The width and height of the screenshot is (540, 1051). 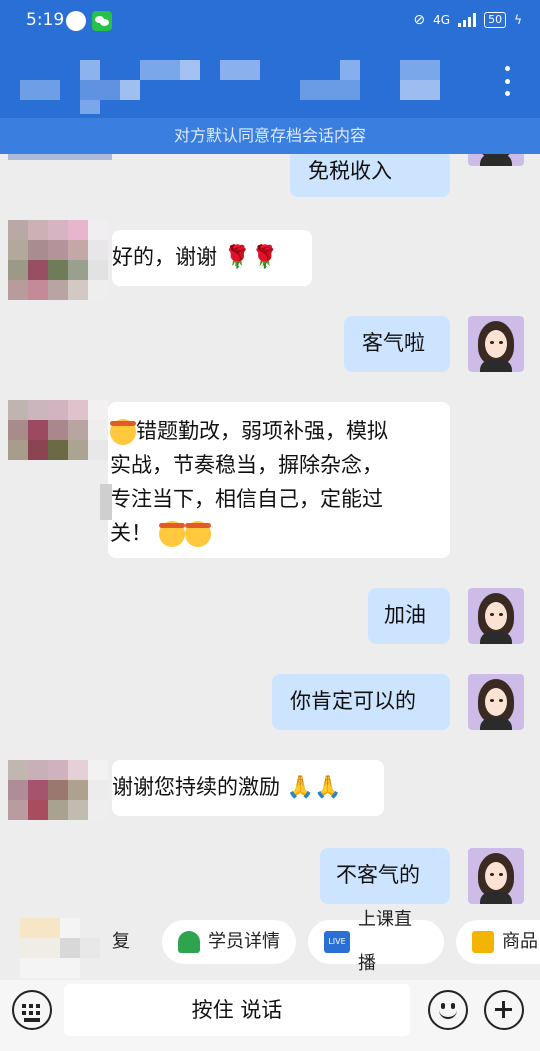 What do you see at coordinates (262, 431) in the screenshot?
I see `message-text-line: 错题勤改，弱项补强，模拟` at bounding box center [262, 431].